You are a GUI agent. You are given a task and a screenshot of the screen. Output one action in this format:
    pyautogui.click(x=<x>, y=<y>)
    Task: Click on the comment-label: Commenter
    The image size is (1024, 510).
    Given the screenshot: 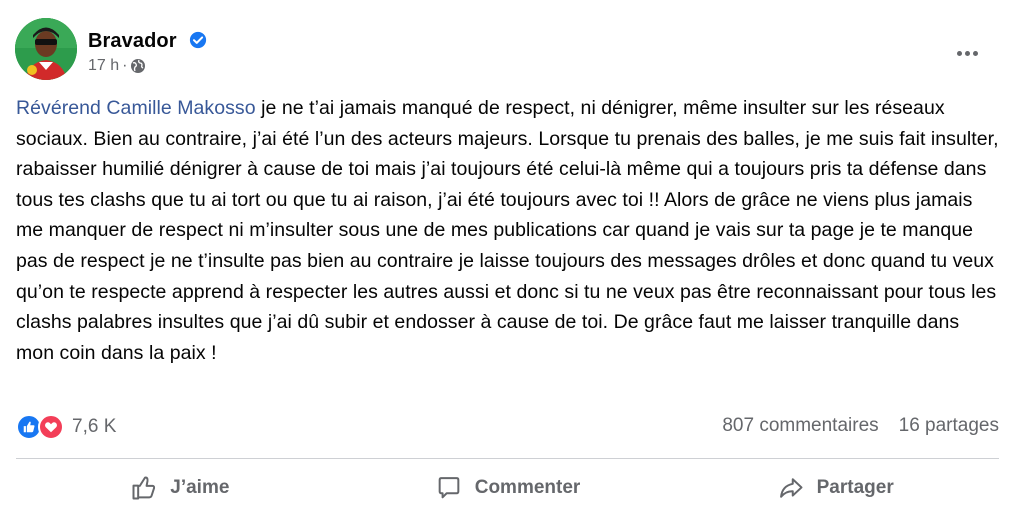 What is the action you would take?
    pyautogui.click(x=527, y=487)
    